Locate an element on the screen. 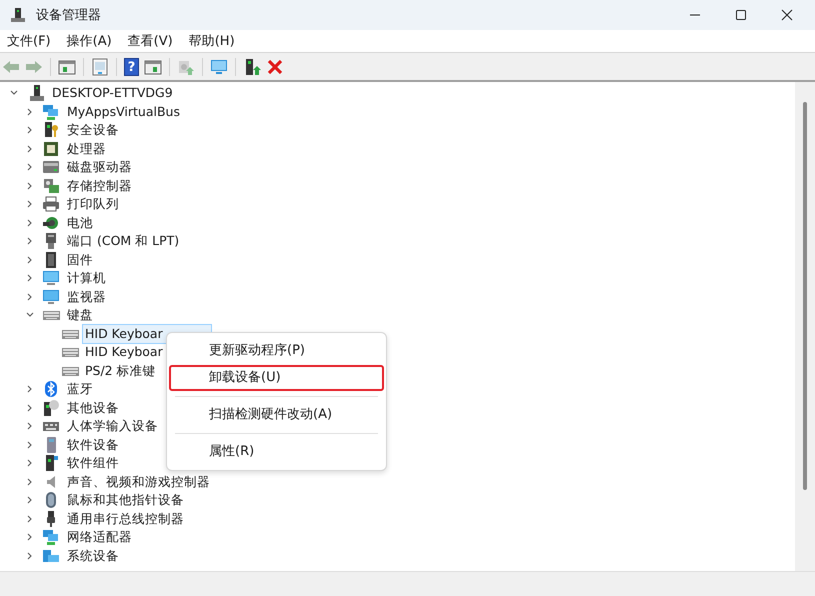 The width and height of the screenshot is (815, 596). bluetooth-icon is located at coordinates (51, 389).